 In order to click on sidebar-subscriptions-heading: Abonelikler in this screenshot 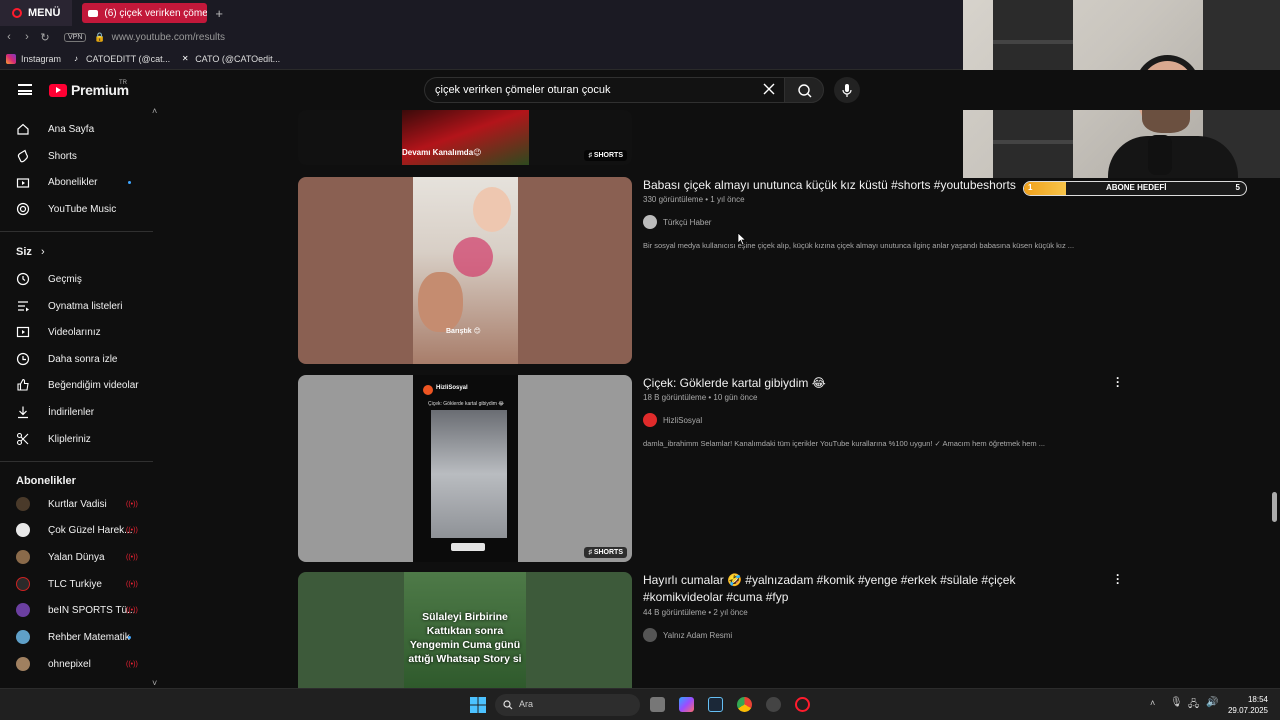, I will do `click(46, 481)`.